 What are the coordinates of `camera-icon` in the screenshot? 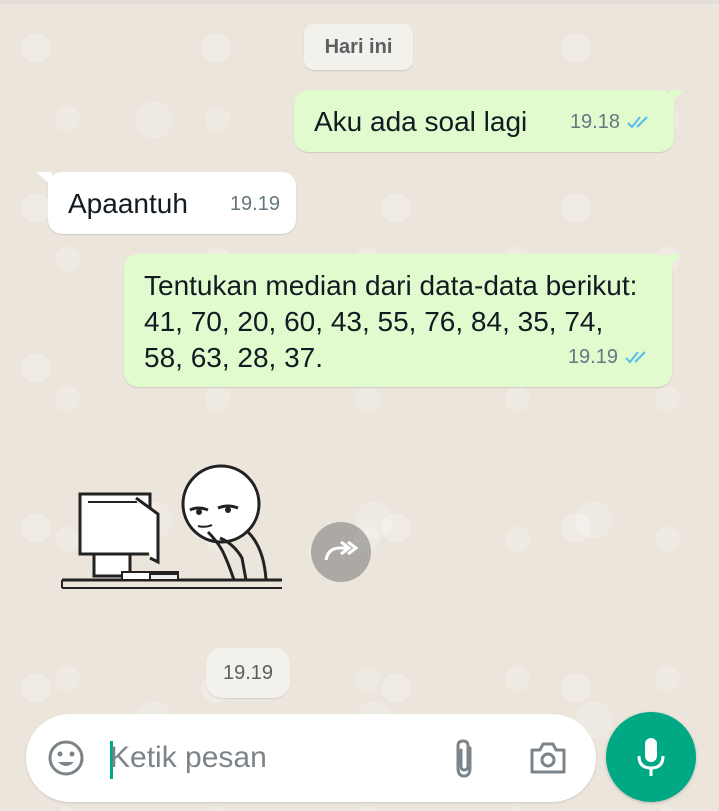 It's located at (548, 758).